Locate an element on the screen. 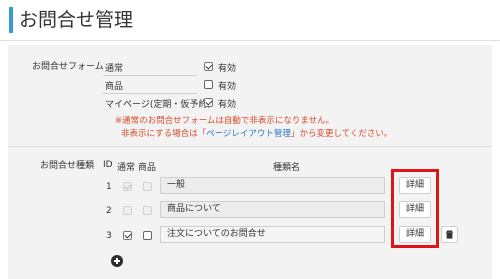  title-accent-bar is located at coordinates (11, 20).